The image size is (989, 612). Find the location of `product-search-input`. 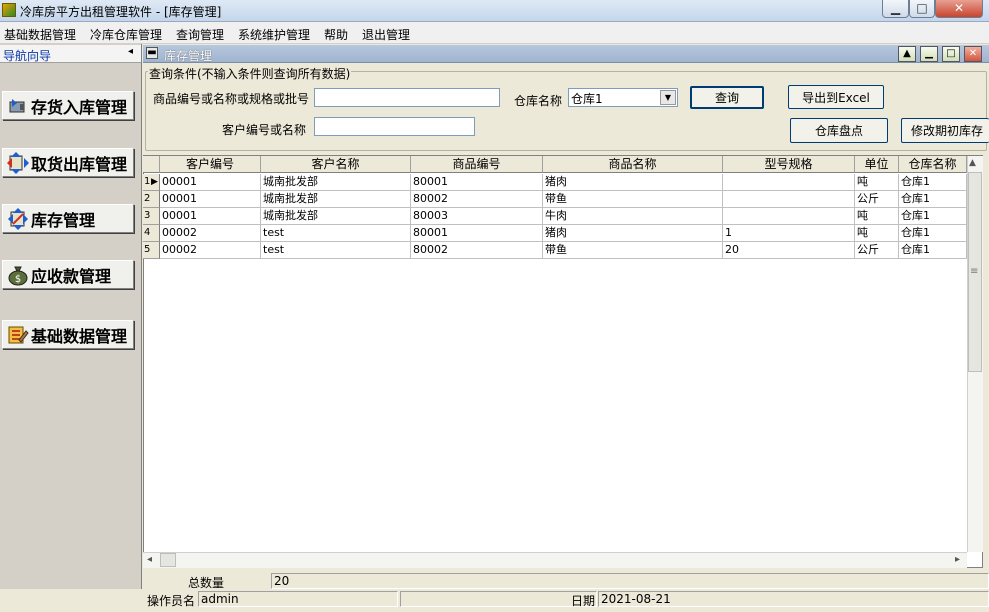

product-search-input is located at coordinates (407, 97).